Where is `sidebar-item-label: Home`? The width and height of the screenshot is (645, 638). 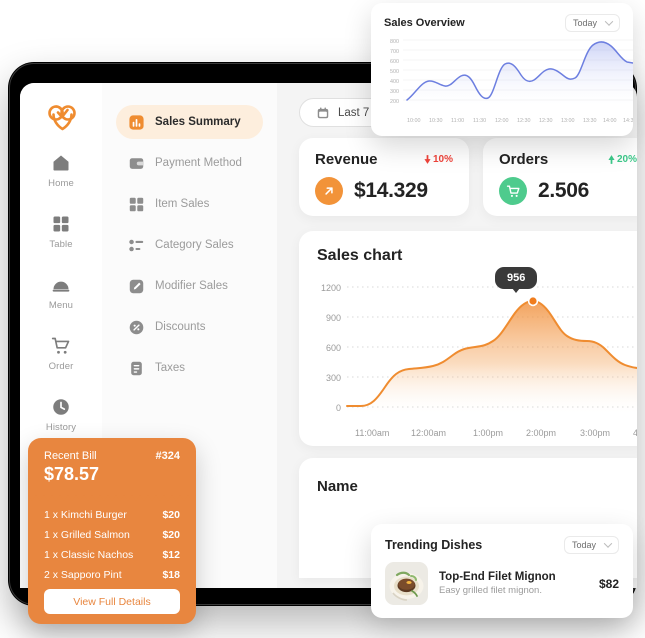
sidebar-item-label: Home is located at coordinates (61, 183).